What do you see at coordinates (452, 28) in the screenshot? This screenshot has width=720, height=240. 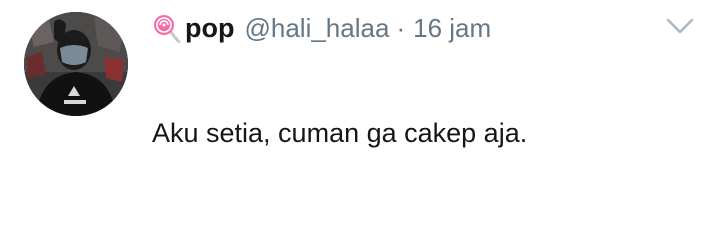 I see `timestamp: 16 jam` at bounding box center [452, 28].